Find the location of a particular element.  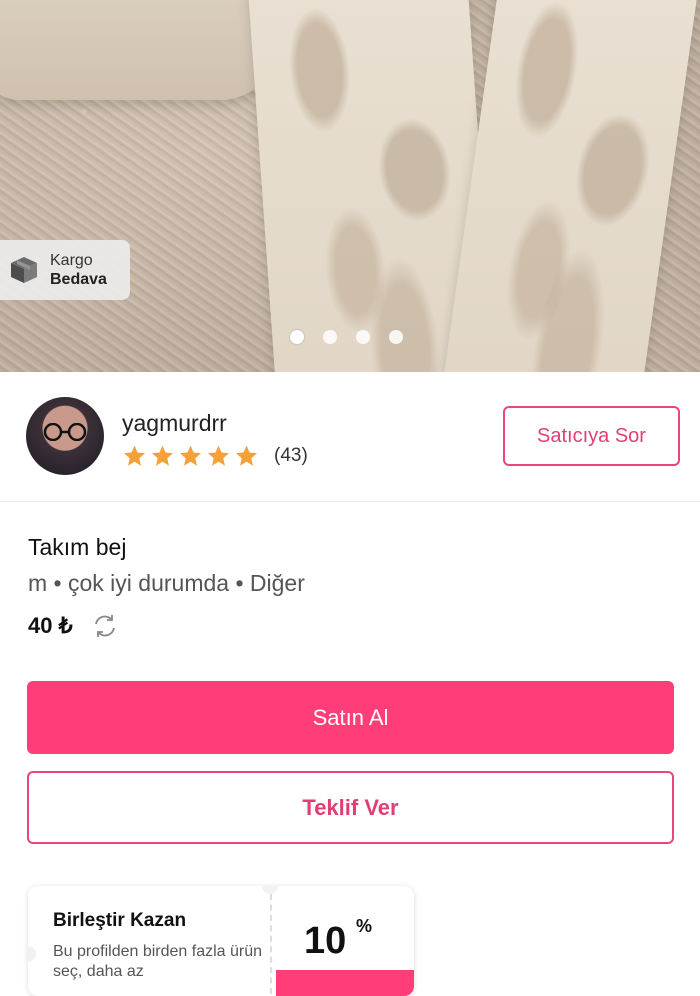

seller-avatar is located at coordinates (65, 436).